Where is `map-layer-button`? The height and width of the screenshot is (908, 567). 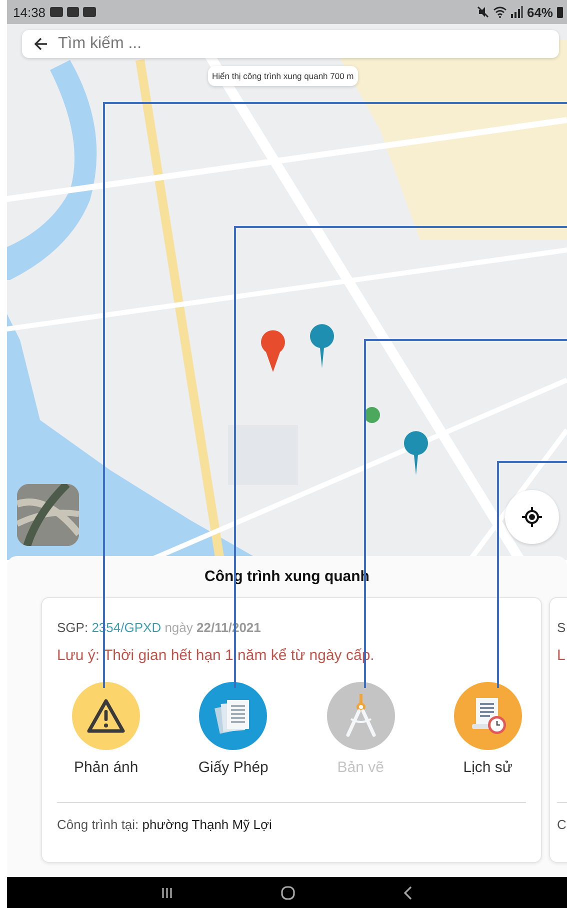
map-layer-button is located at coordinates (48, 515).